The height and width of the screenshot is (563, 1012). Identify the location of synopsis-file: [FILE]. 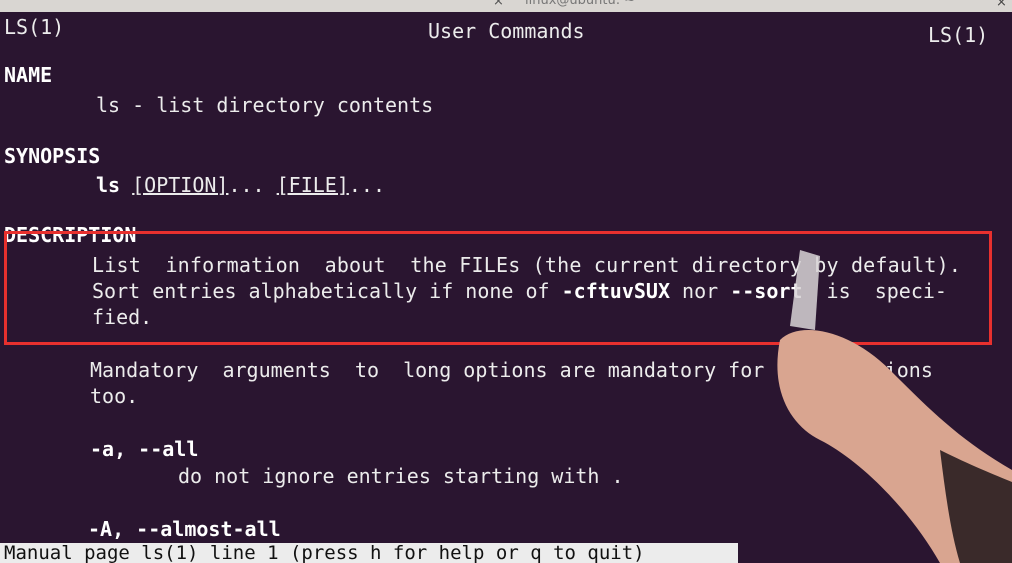
(312, 185).